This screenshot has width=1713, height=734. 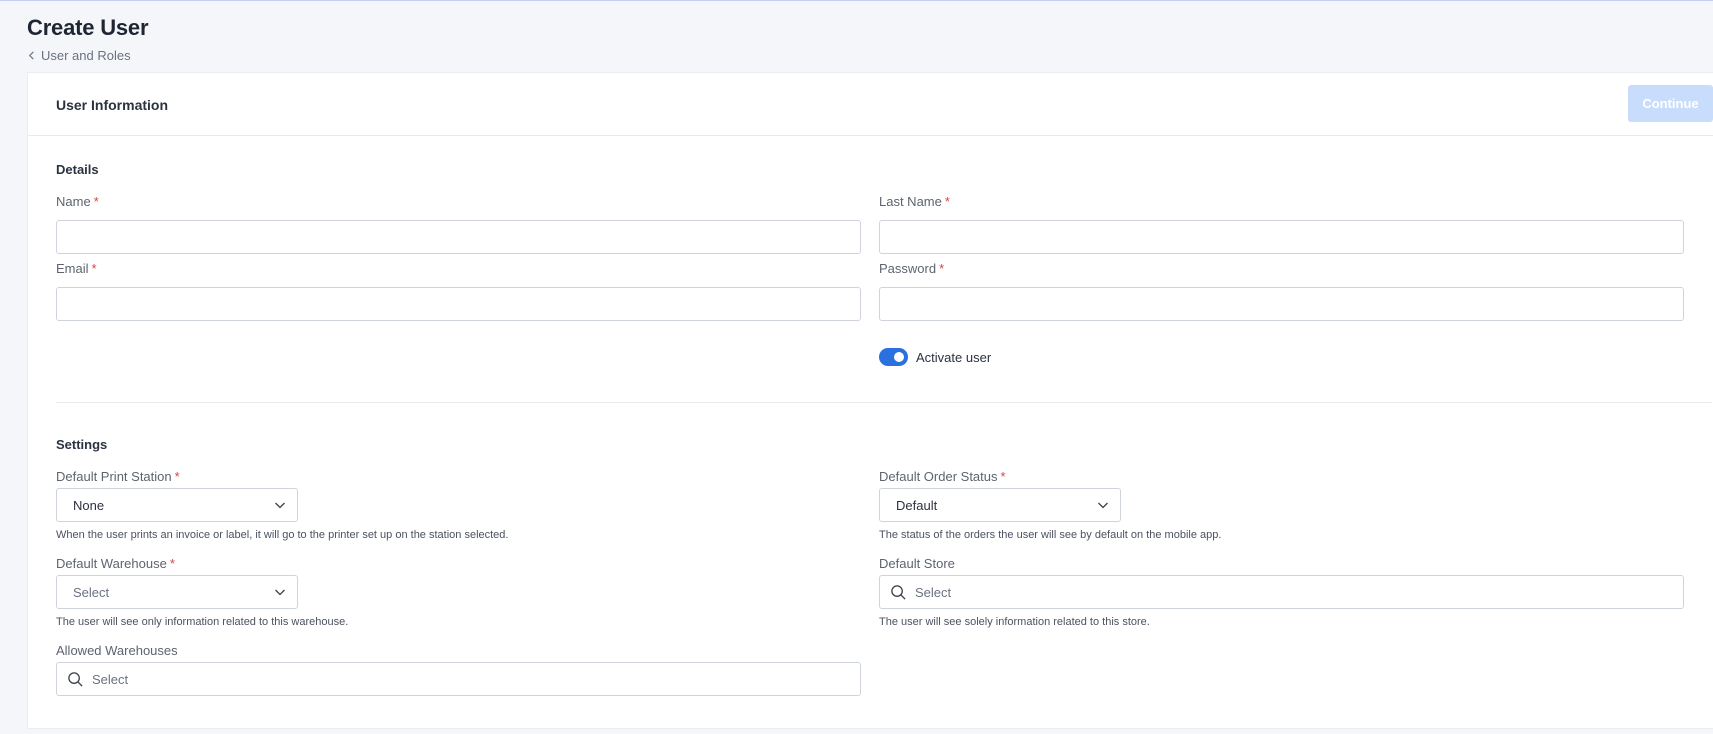 I want to click on password-label-text: Password, so click(x=908, y=268).